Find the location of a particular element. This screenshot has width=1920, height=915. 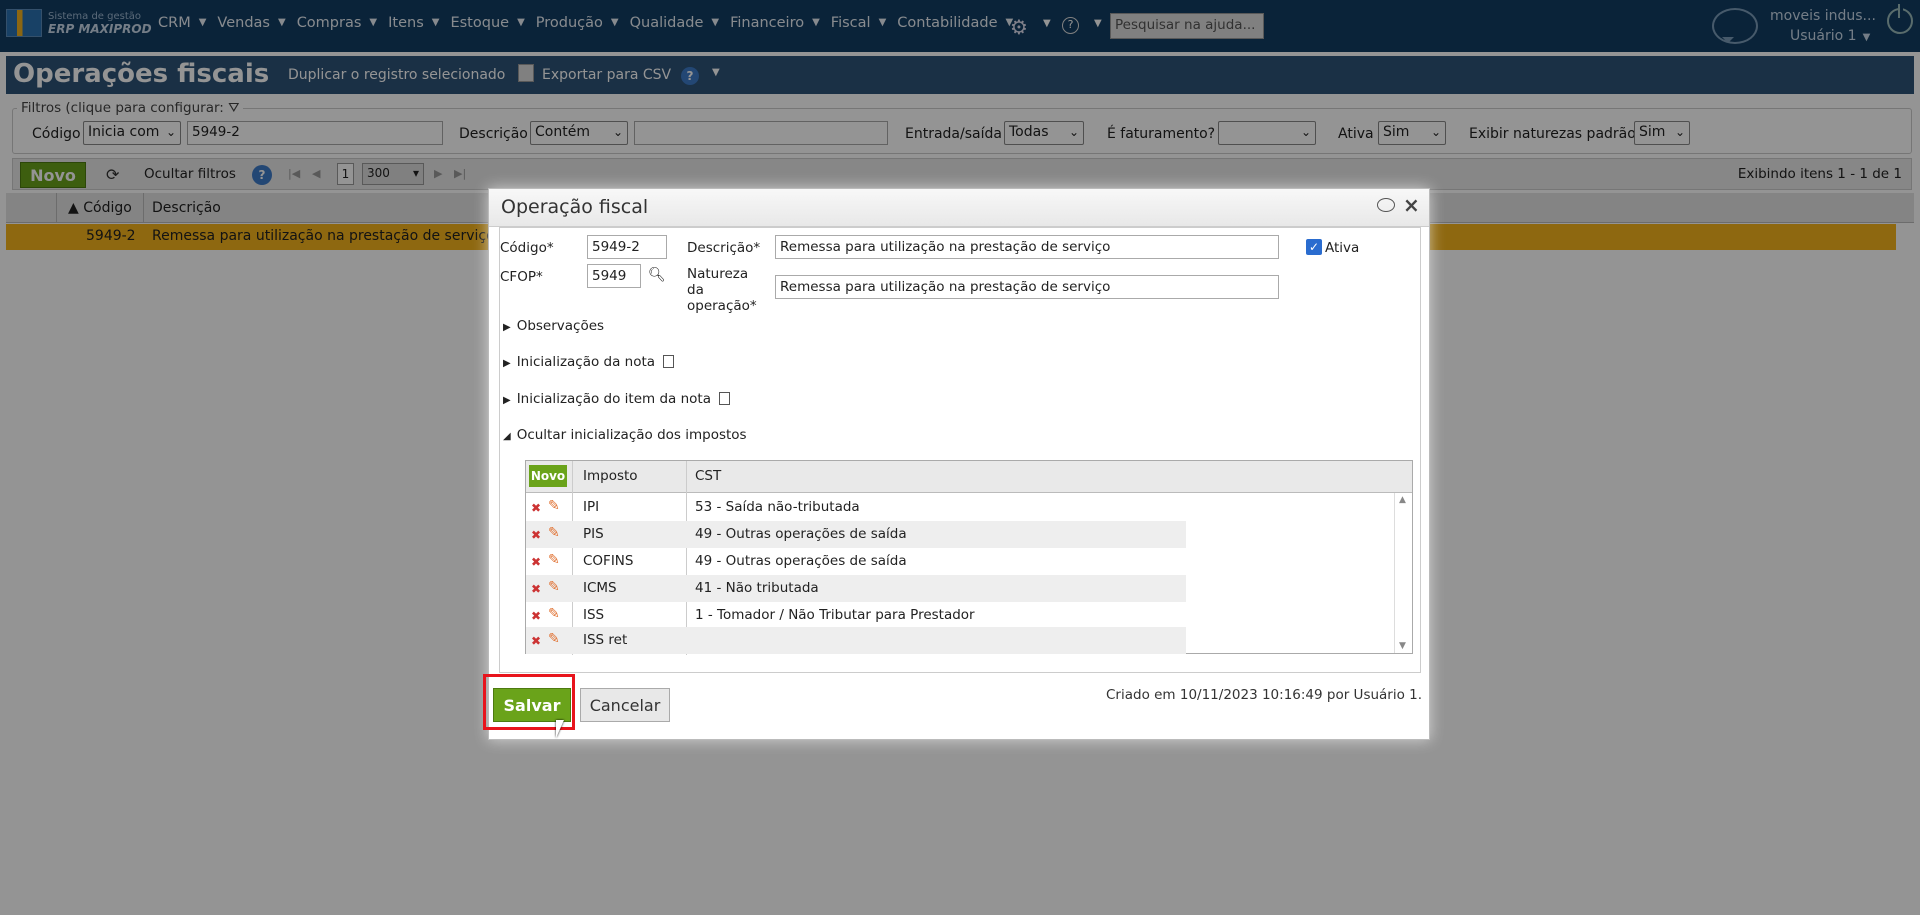

tax-row: ✖ ✎ PIS 49 - Outras operações de saída is located at coordinates (856, 534).